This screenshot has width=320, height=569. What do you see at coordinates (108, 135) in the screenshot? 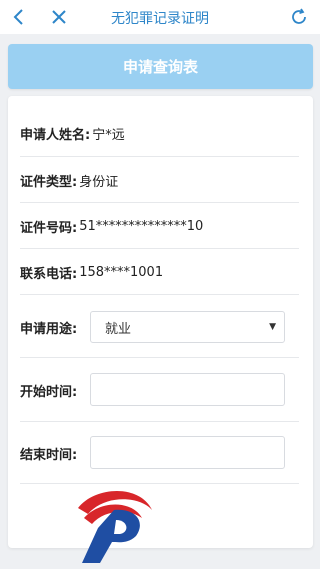
I see `applicant-name-value: 宁*远` at bounding box center [108, 135].